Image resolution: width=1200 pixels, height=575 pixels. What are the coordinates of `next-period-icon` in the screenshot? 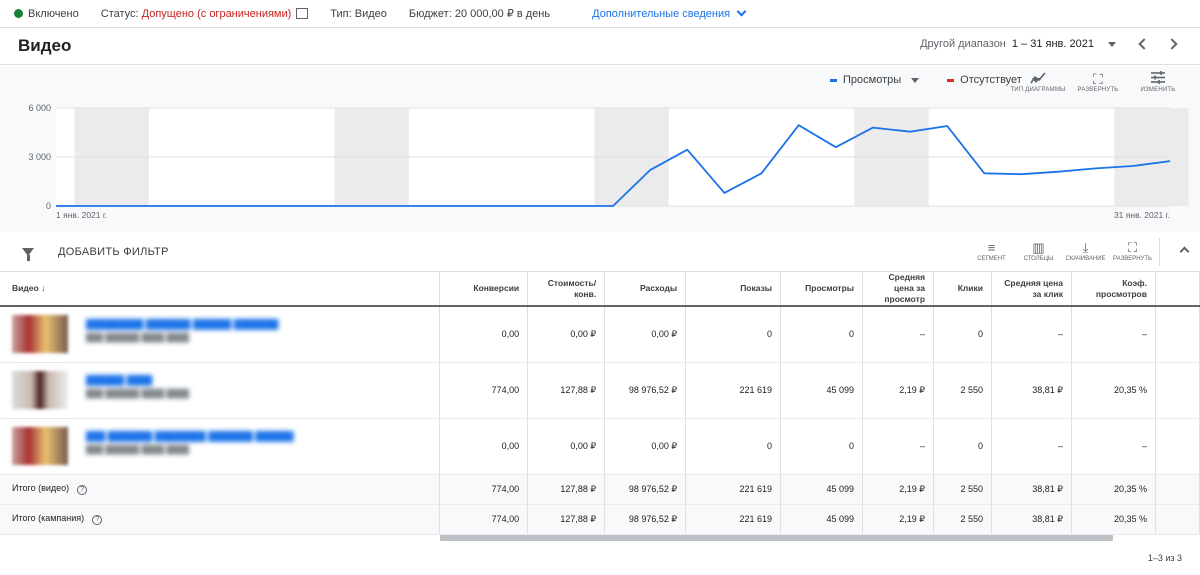 It's located at (1172, 44).